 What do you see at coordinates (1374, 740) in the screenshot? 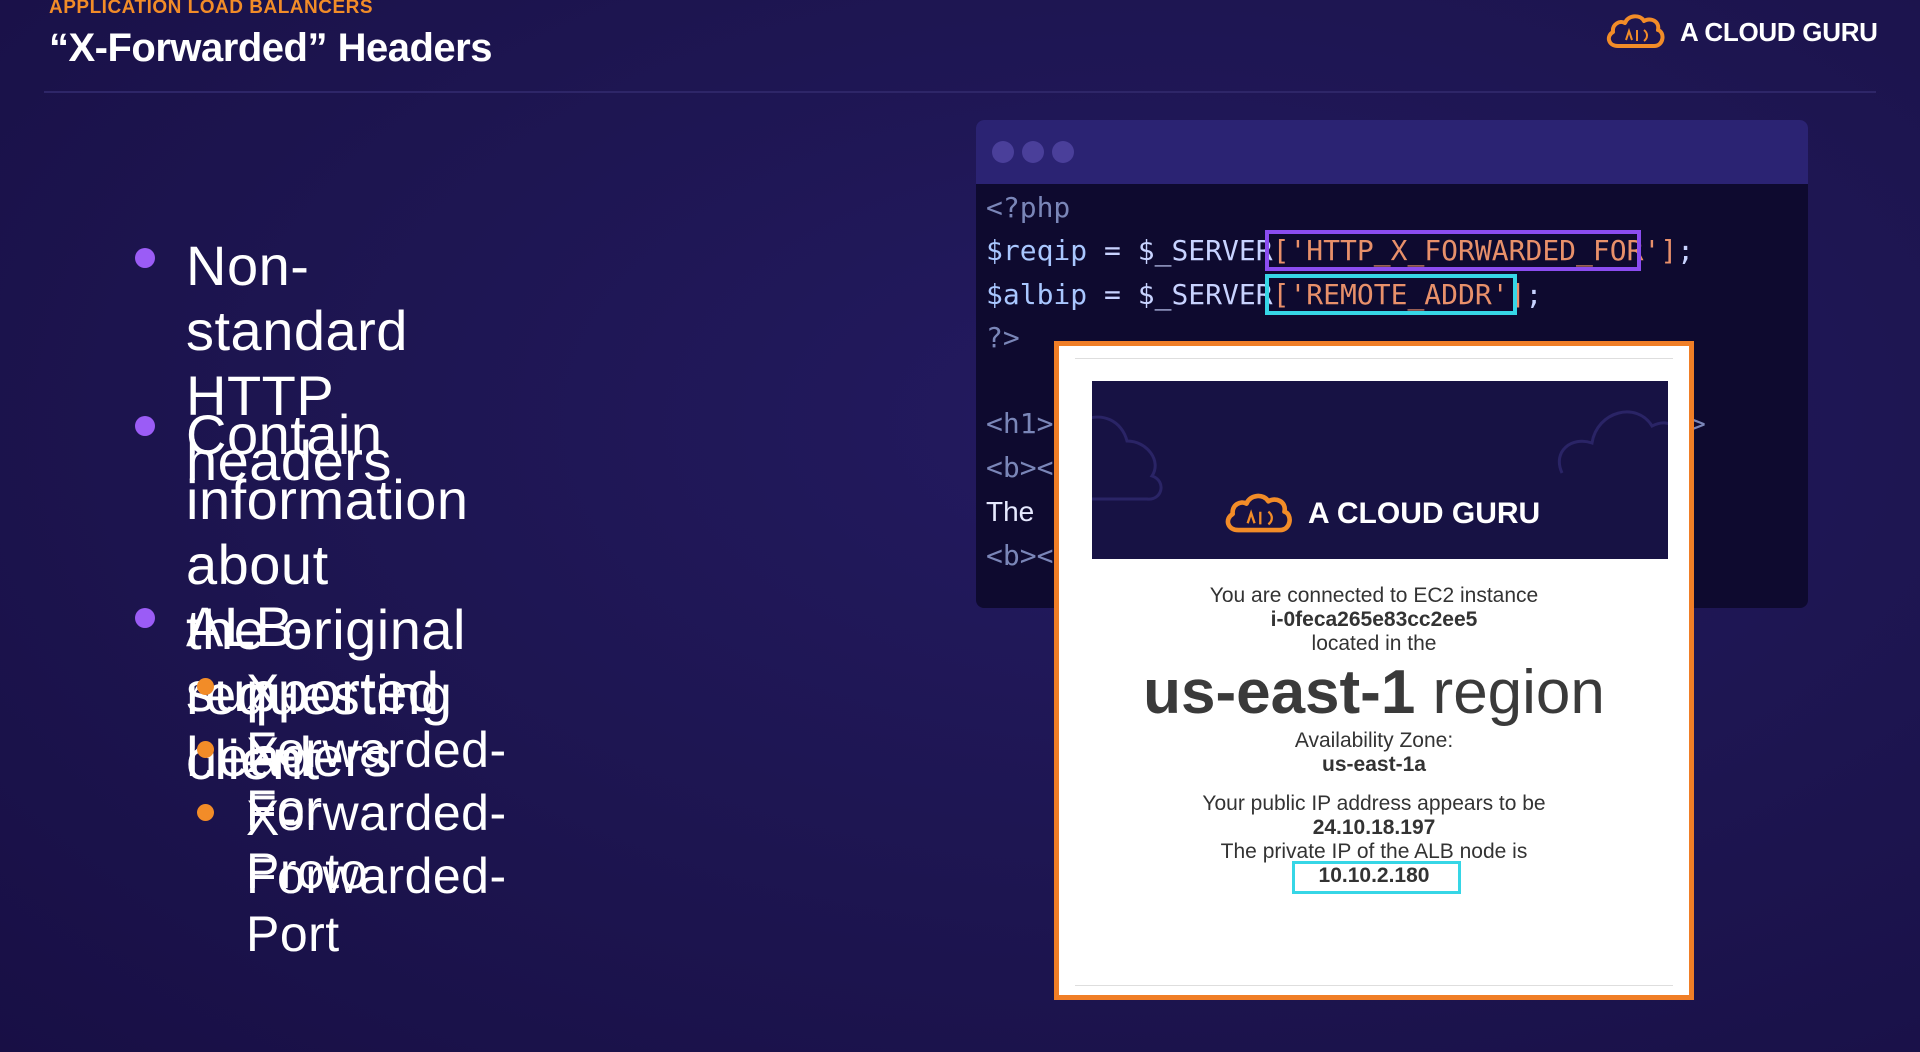
I see `az-label: Availability Zone:` at bounding box center [1374, 740].